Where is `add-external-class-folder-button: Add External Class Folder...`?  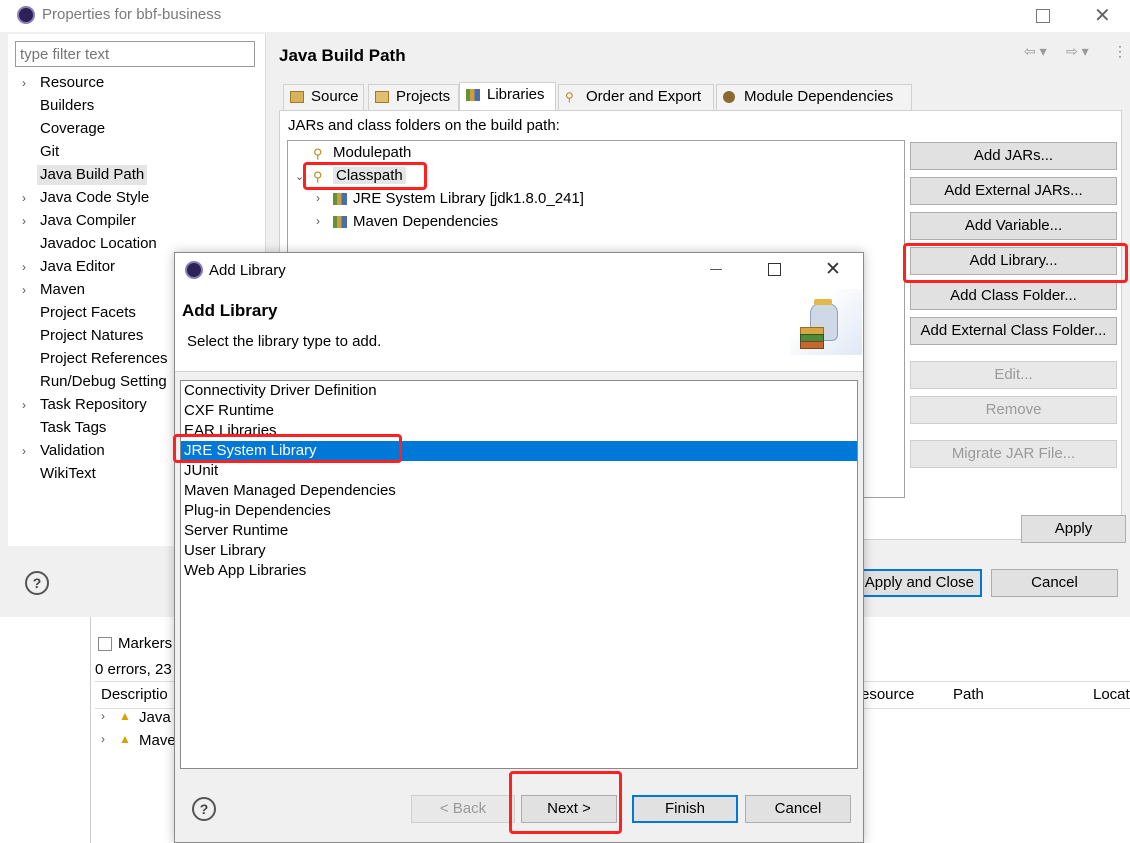 add-external-class-folder-button: Add External Class Folder... is located at coordinates (1013, 331).